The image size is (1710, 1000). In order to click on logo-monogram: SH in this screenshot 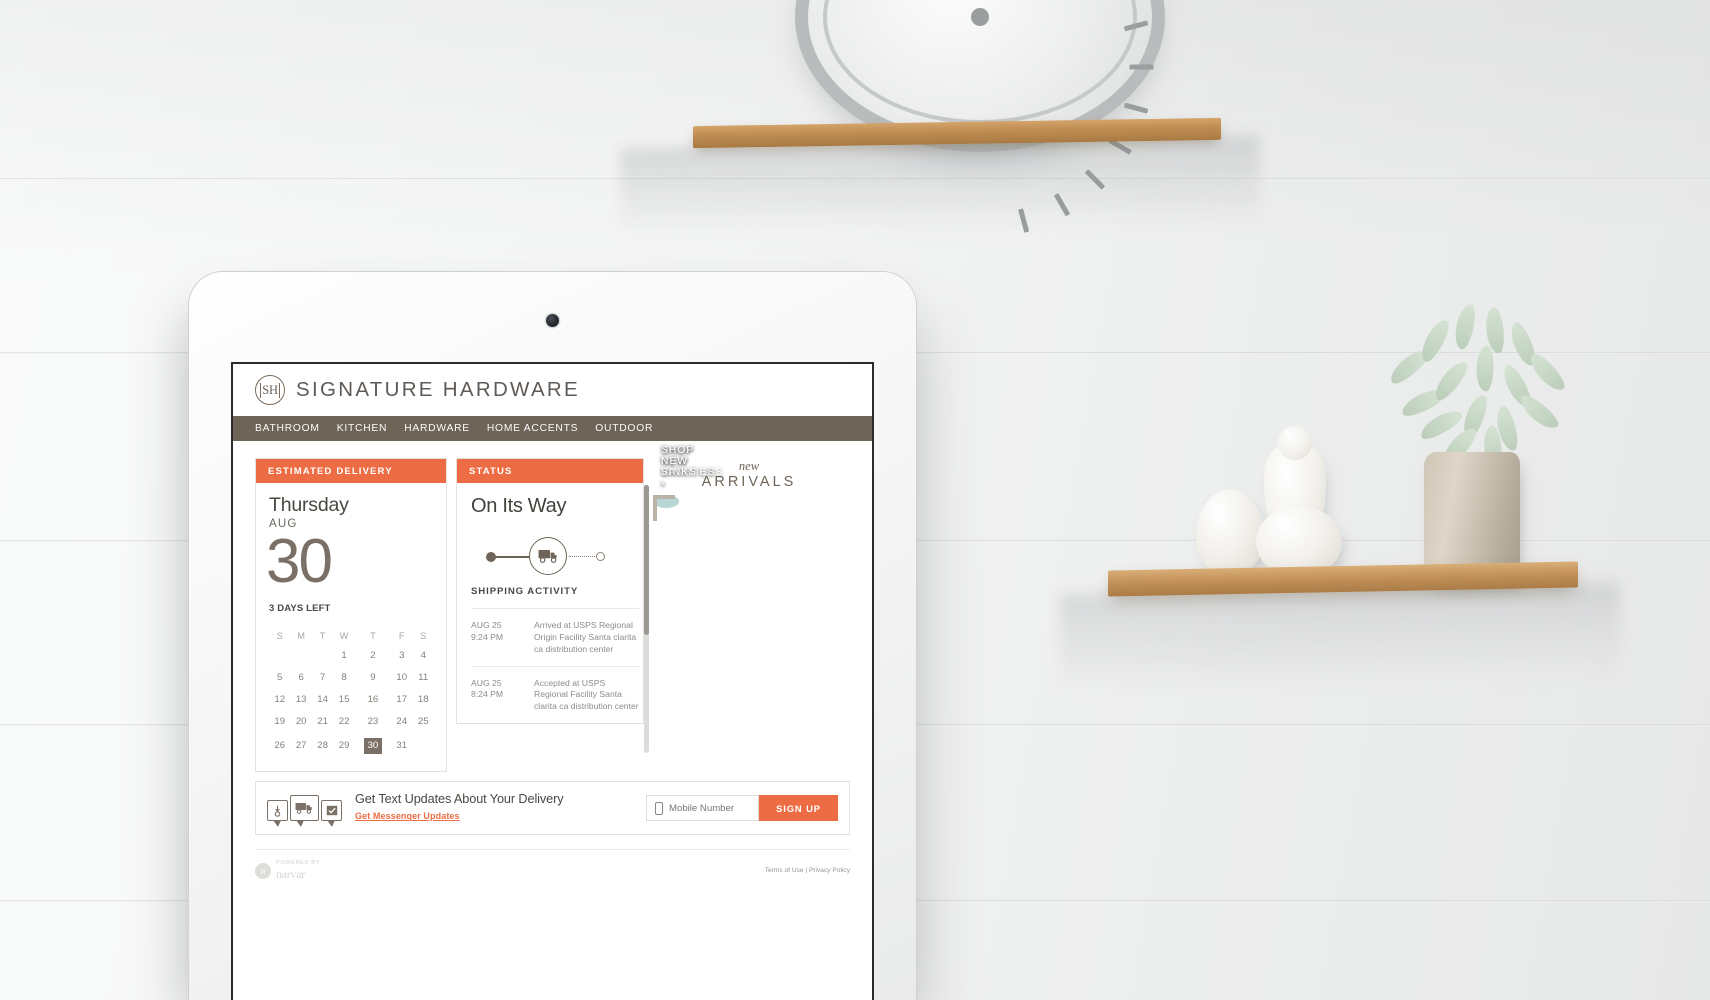, I will do `click(270, 390)`.